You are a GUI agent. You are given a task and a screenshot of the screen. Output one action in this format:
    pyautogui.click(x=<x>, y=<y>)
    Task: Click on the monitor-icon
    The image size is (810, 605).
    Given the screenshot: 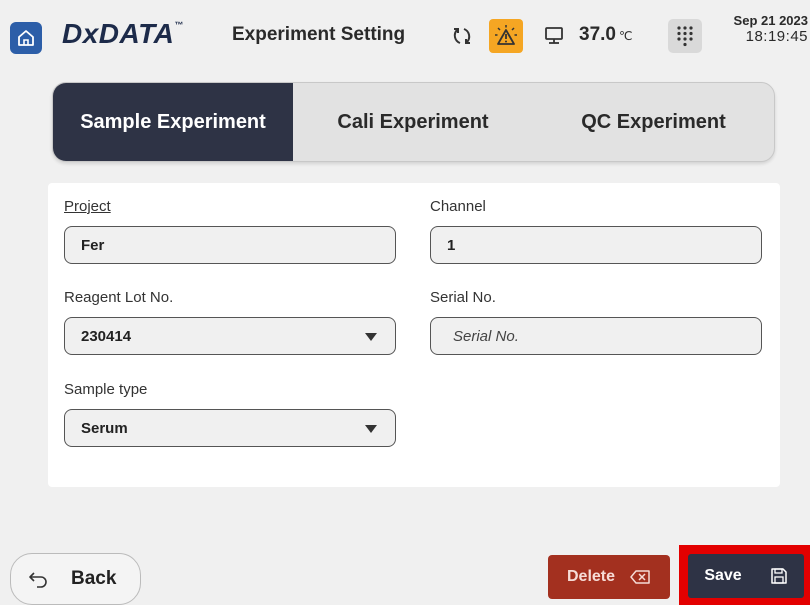 What is the action you would take?
    pyautogui.click(x=554, y=35)
    